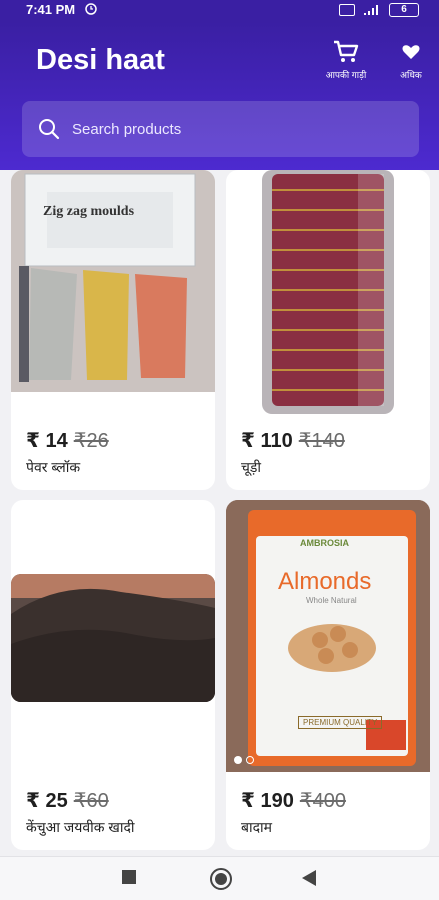  What do you see at coordinates (251, 467) in the screenshot?
I see `product-name: चूड़ी` at bounding box center [251, 467].